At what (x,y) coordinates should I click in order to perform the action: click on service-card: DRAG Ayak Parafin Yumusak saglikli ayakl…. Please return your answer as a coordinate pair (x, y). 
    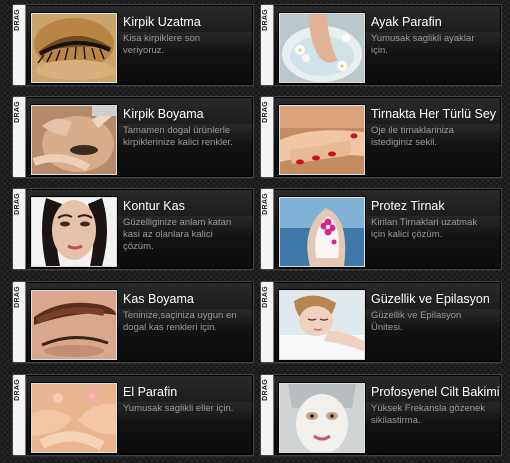
    Looking at the image, I should click on (381, 45).